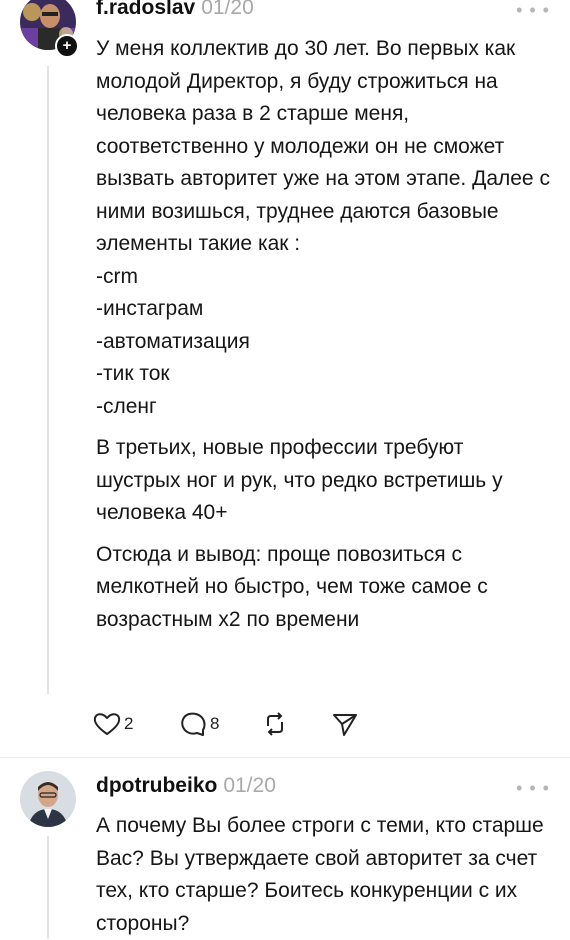  What do you see at coordinates (285, 757) in the screenshot?
I see `post-divider` at bounding box center [285, 757].